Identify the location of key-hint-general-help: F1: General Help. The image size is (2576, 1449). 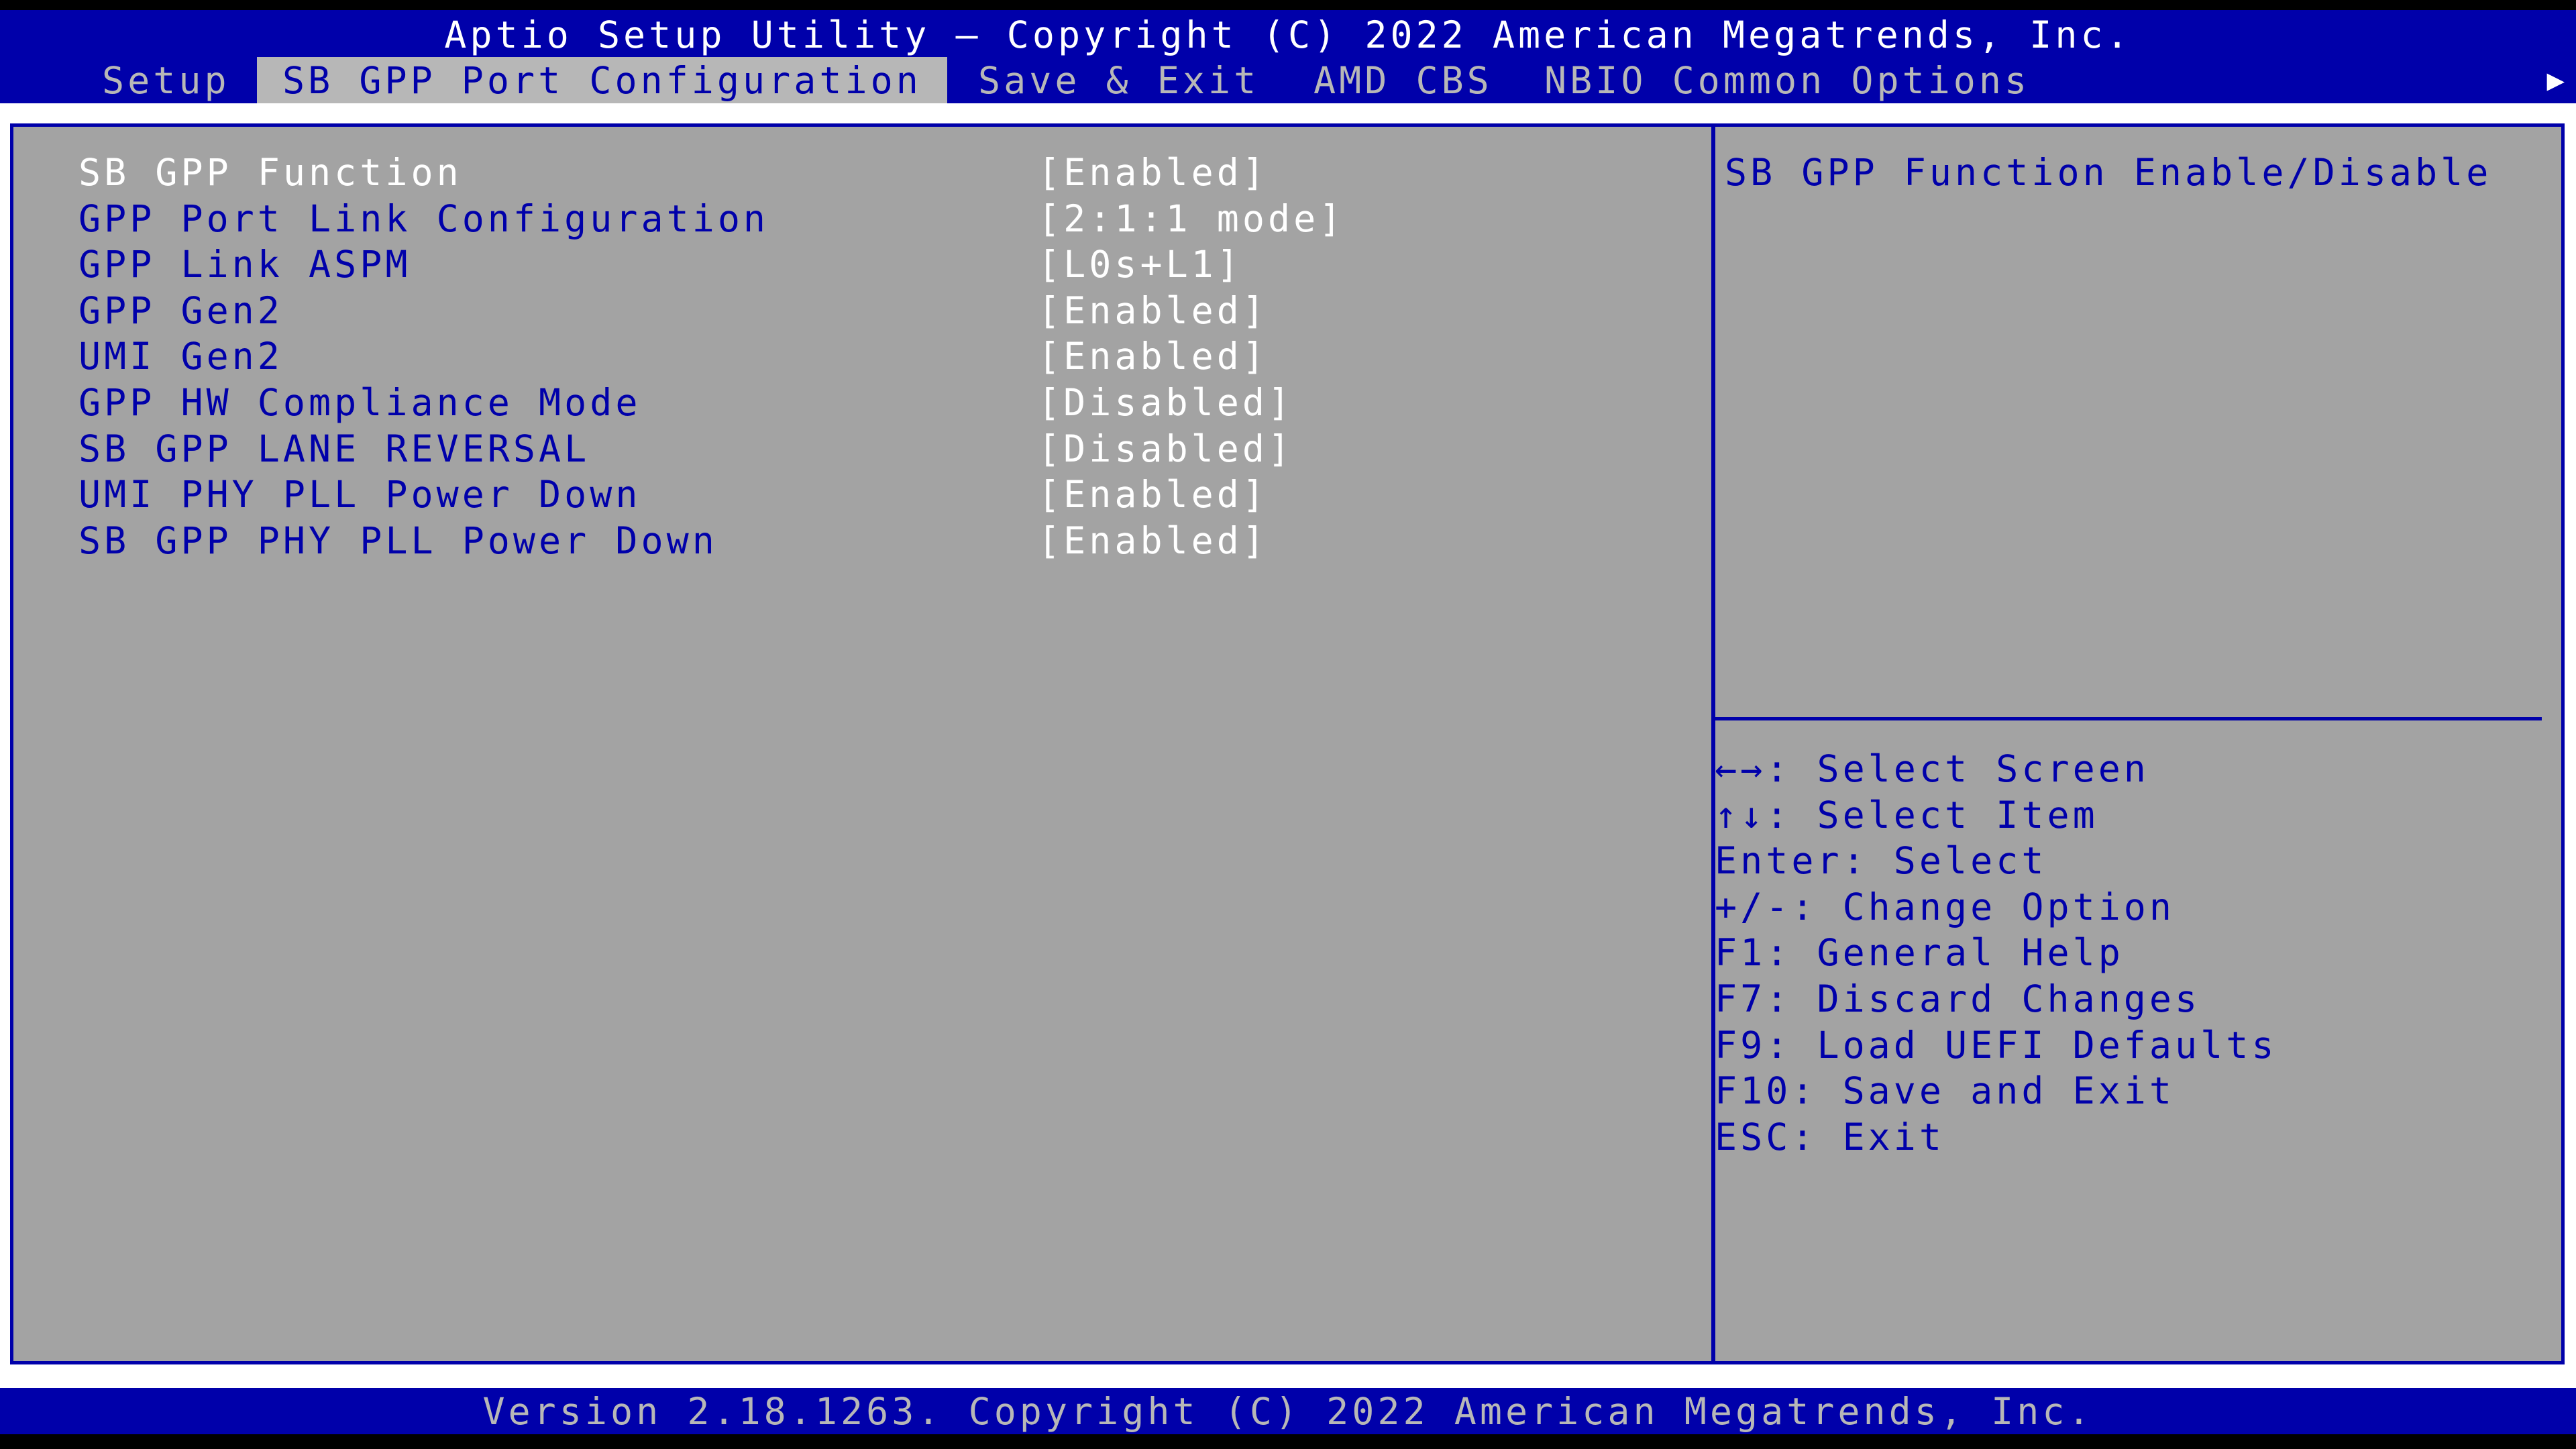
(1919, 953).